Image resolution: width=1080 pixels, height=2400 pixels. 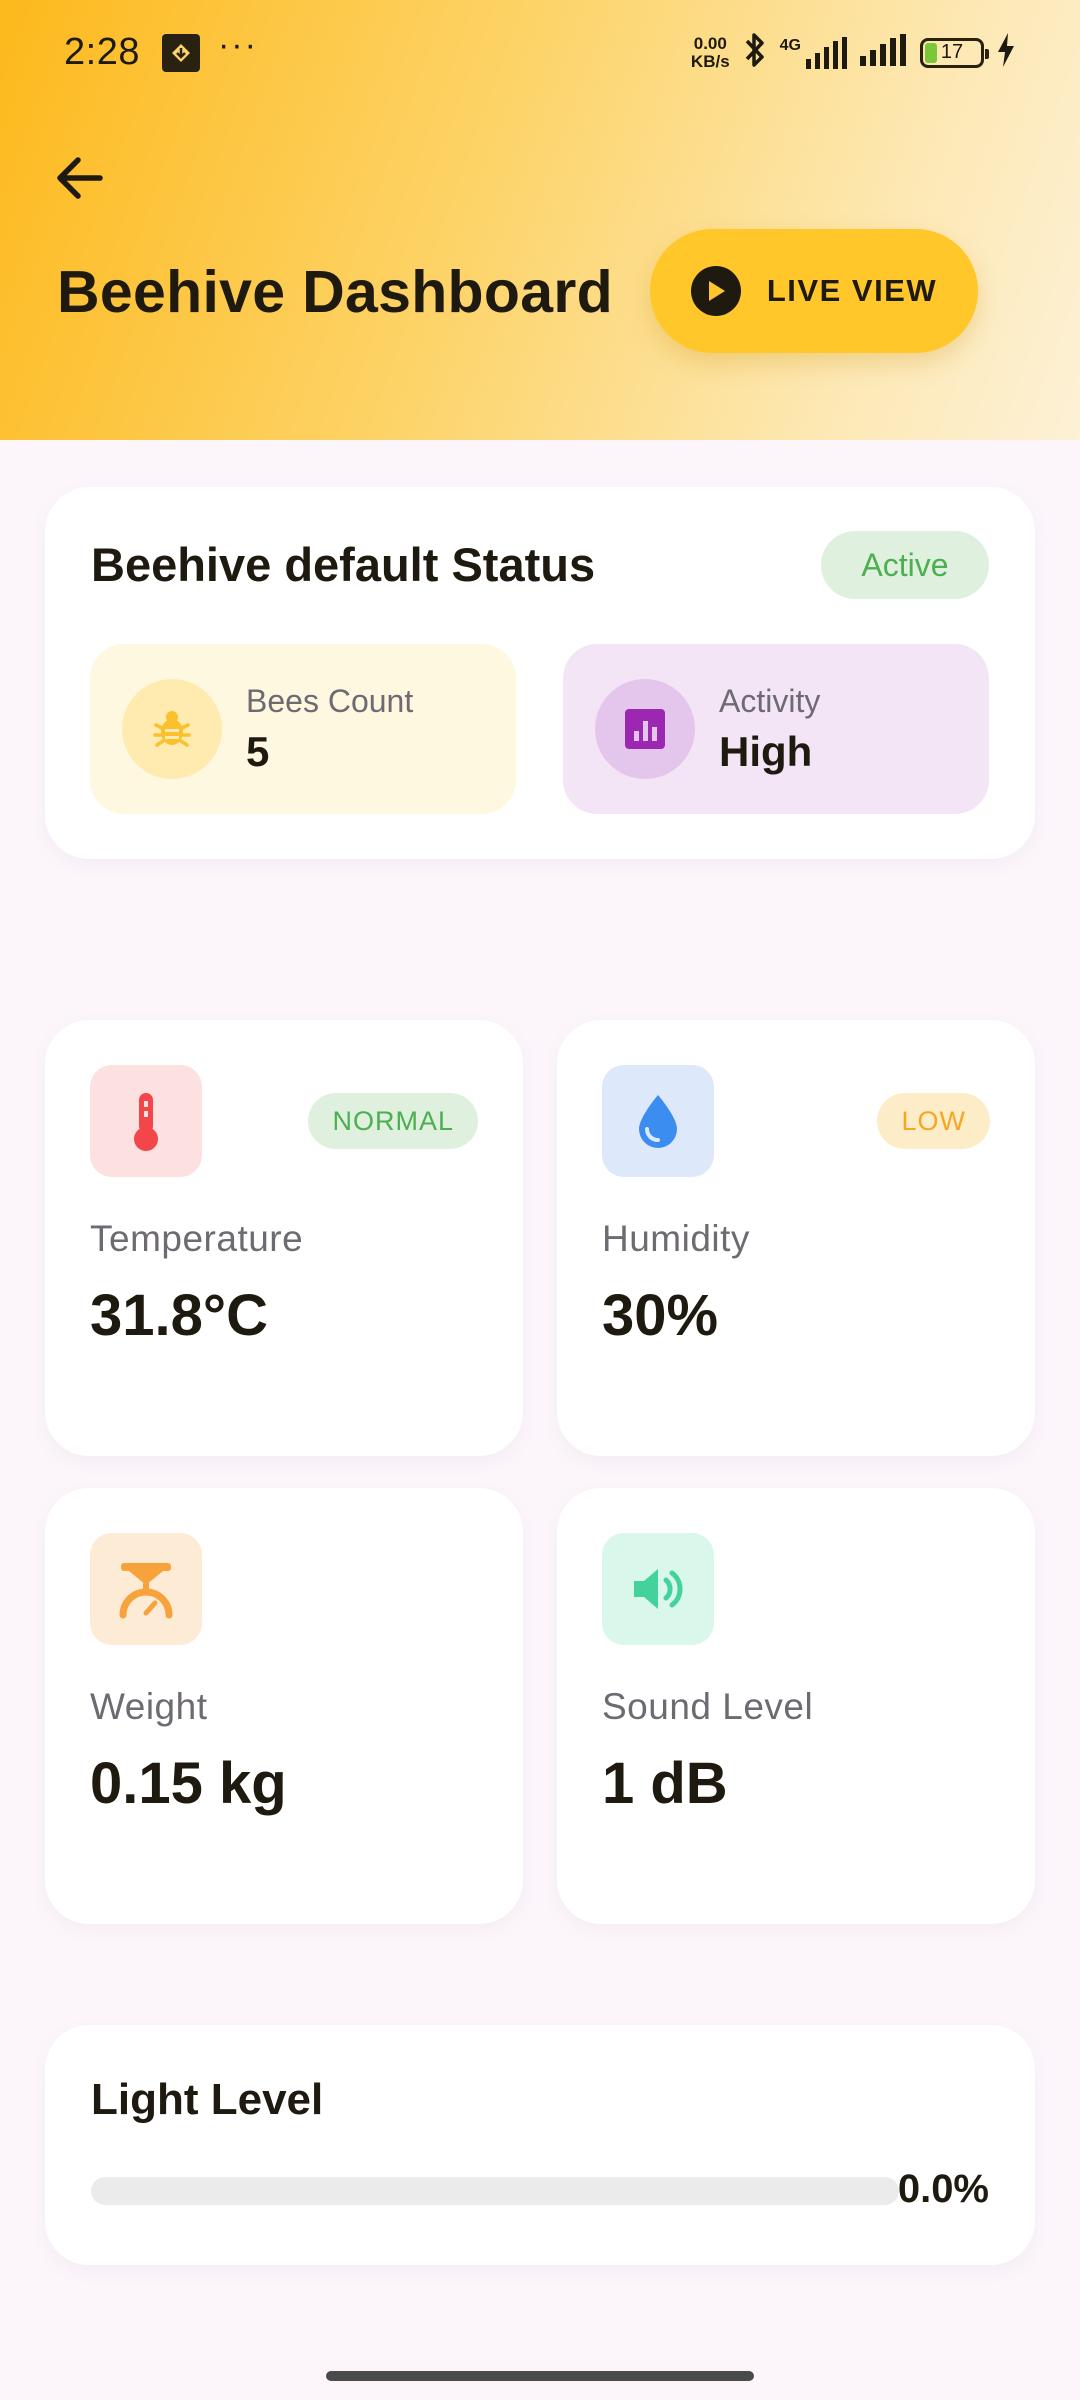 What do you see at coordinates (676, 1238) in the screenshot?
I see `humidity-label: Humidity` at bounding box center [676, 1238].